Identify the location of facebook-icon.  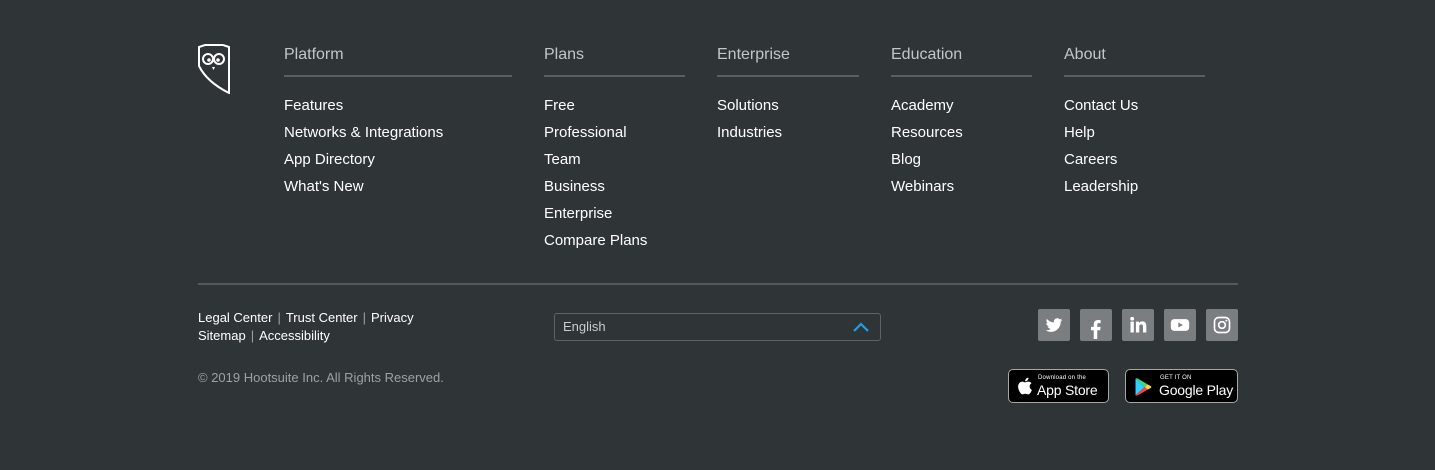
(1096, 329).